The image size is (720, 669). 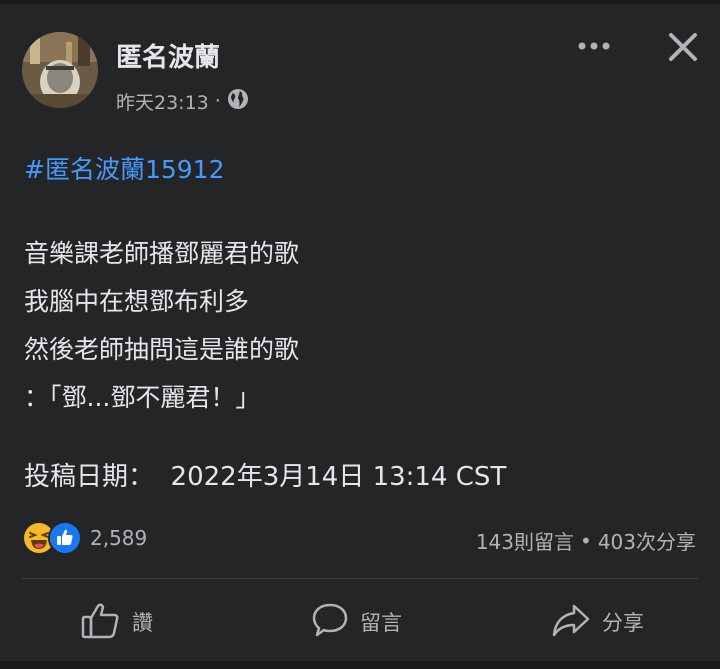 What do you see at coordinates (142, 397) in the screenshot?
I see `post-line: ：「鄧...鄧不麗君！」` at bounding box center [142, 397].